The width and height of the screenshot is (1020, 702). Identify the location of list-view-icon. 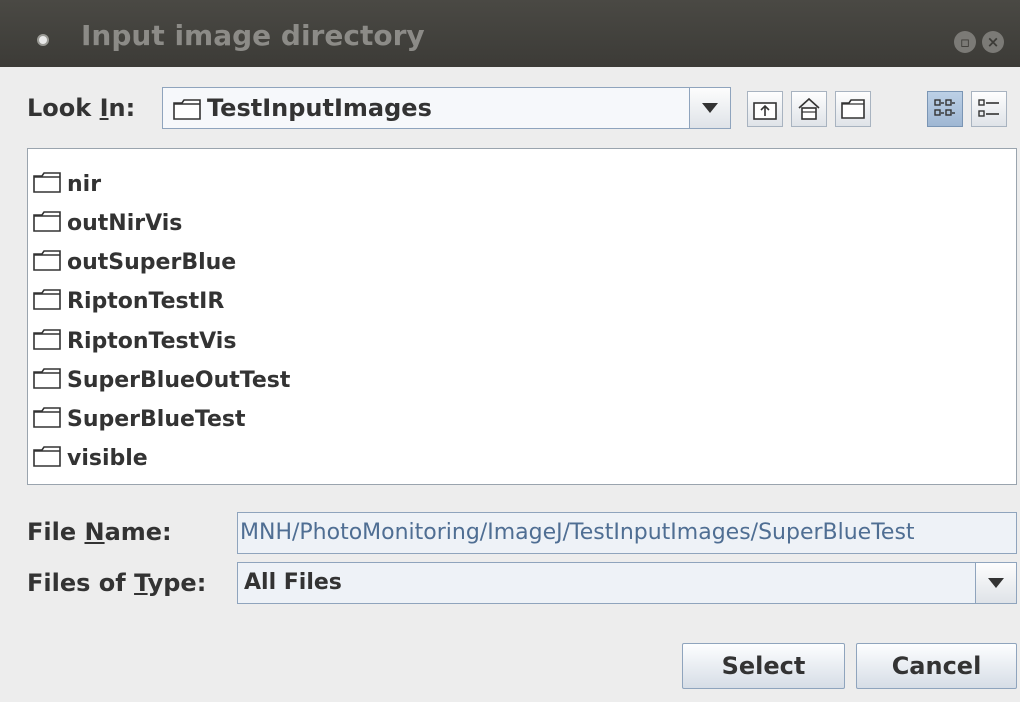
(944, 107).